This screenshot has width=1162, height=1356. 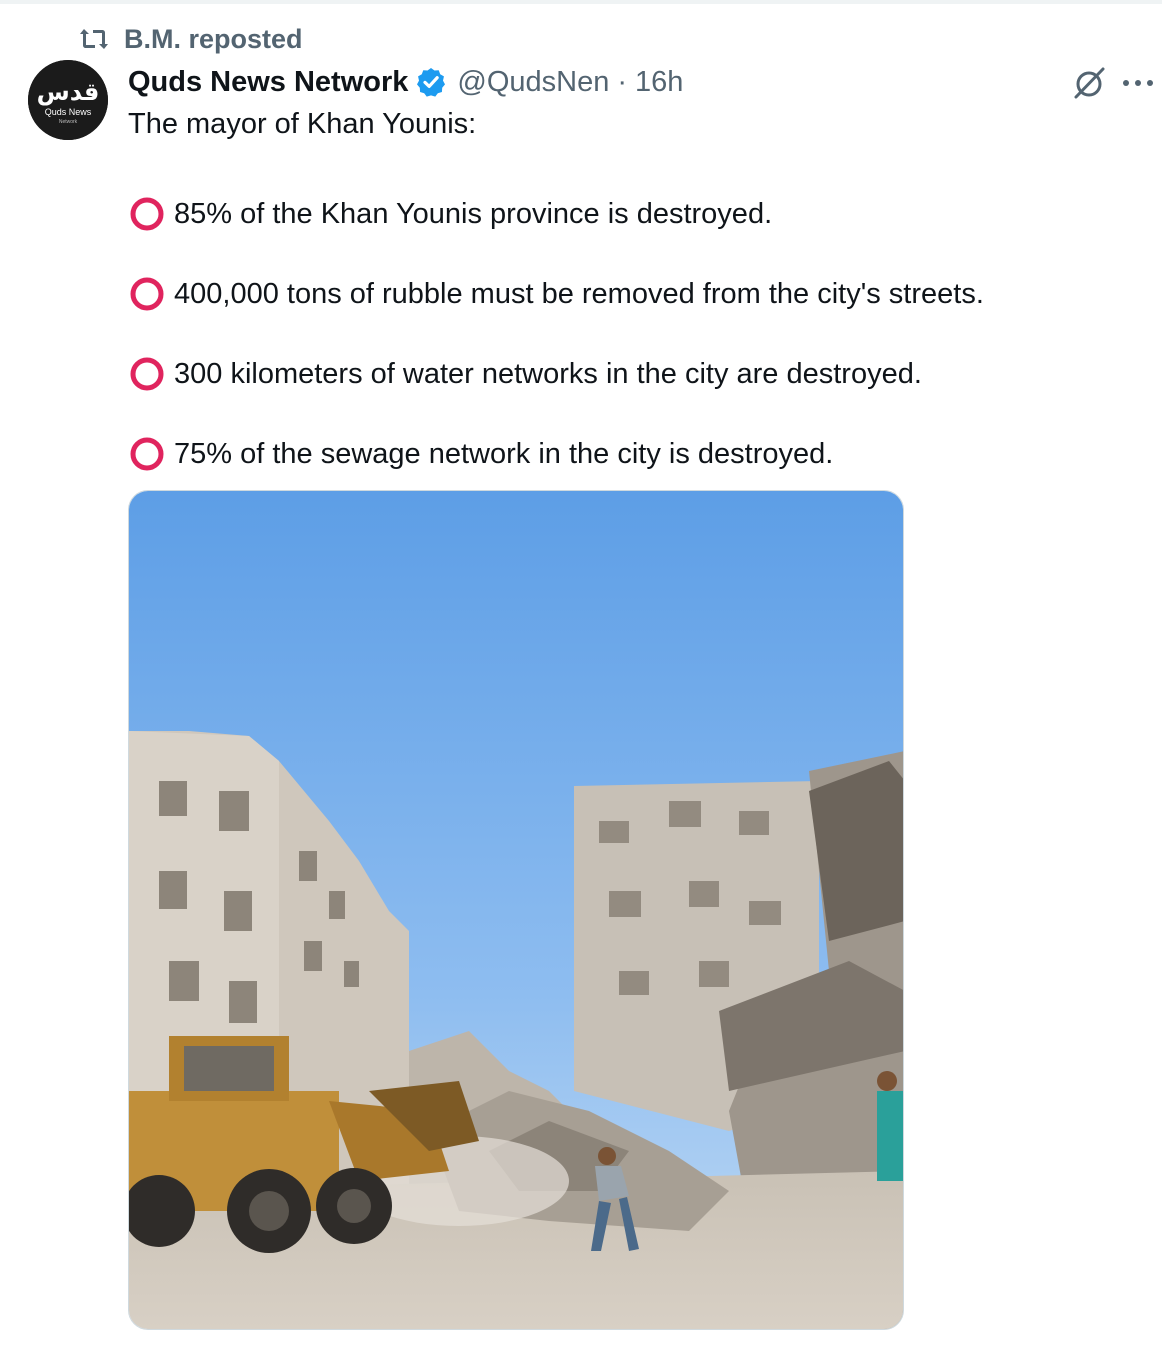 I want to click on repost-indicator: B.M. reposted, so click(x=190, y=39).